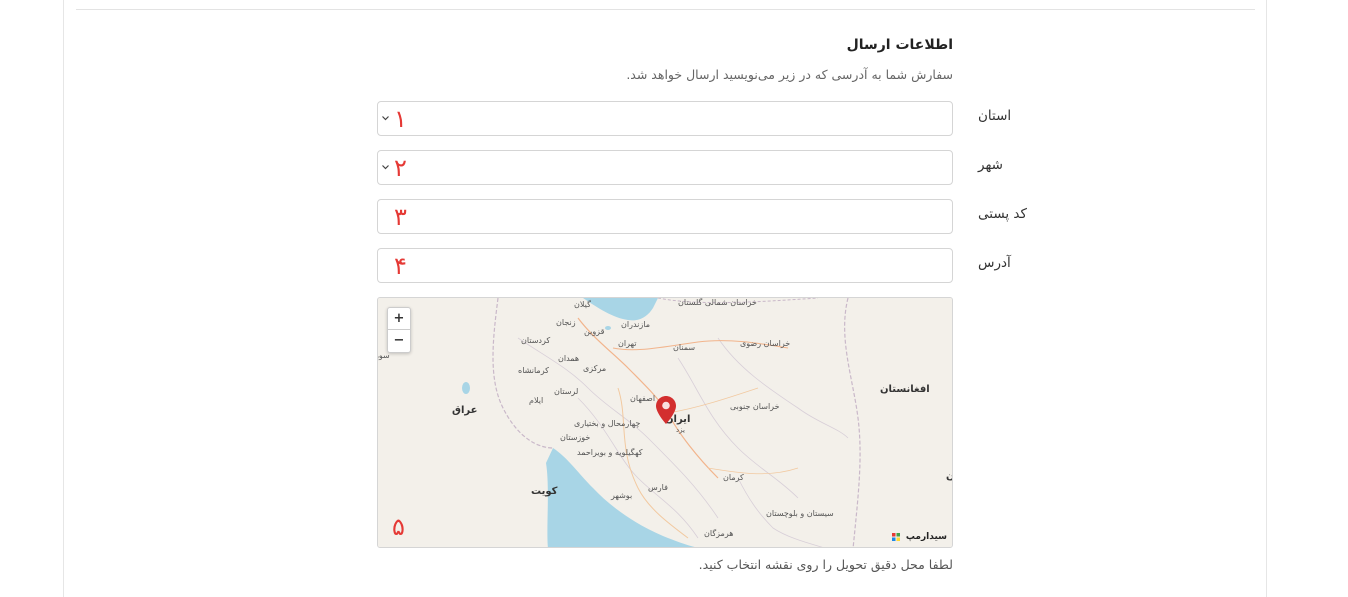 This screenshot has width=1348, height=597. What do you see at coordinates (566, 391) in the screenshot?
I see `map-label-lorestan: لرستان` at bounding box center [566, 391].